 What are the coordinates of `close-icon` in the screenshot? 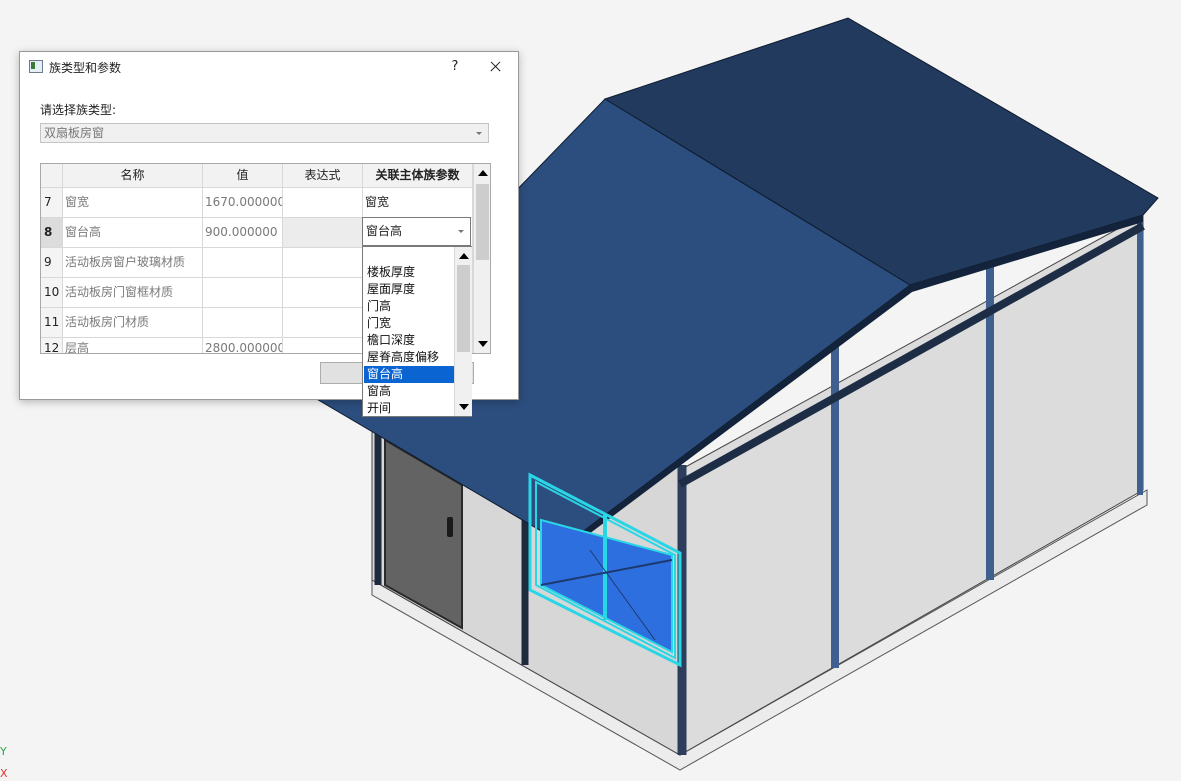 It's located at (496, 67).